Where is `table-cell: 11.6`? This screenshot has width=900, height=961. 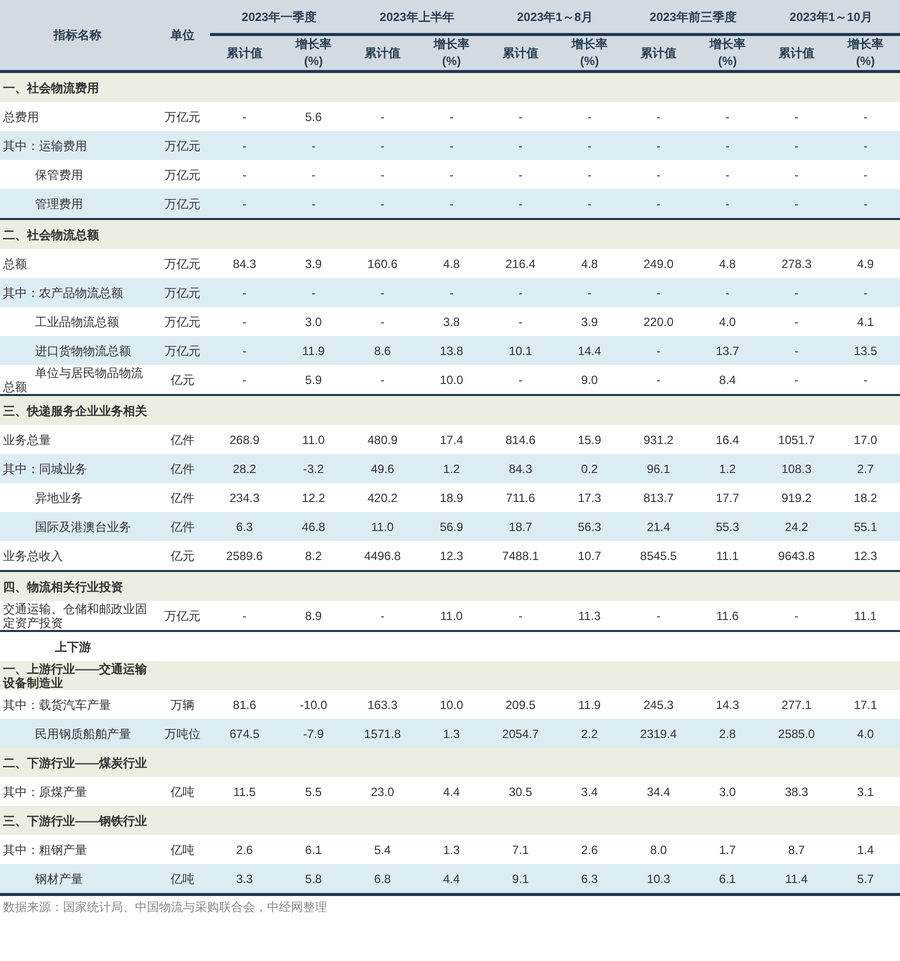 table-cell: 11.6 is located at coordinates (727, 616).